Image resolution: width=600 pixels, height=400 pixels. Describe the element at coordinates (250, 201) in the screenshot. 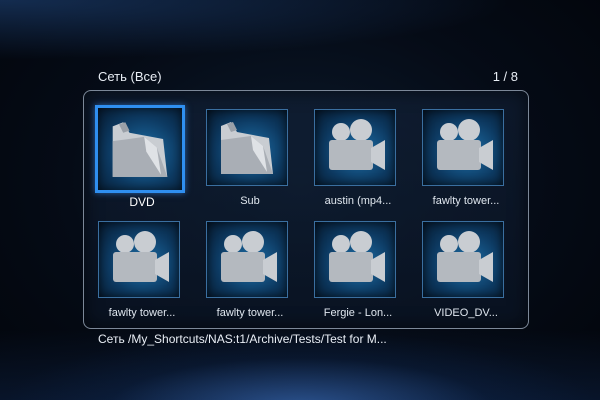

I see `item-label: Sub` at that location.